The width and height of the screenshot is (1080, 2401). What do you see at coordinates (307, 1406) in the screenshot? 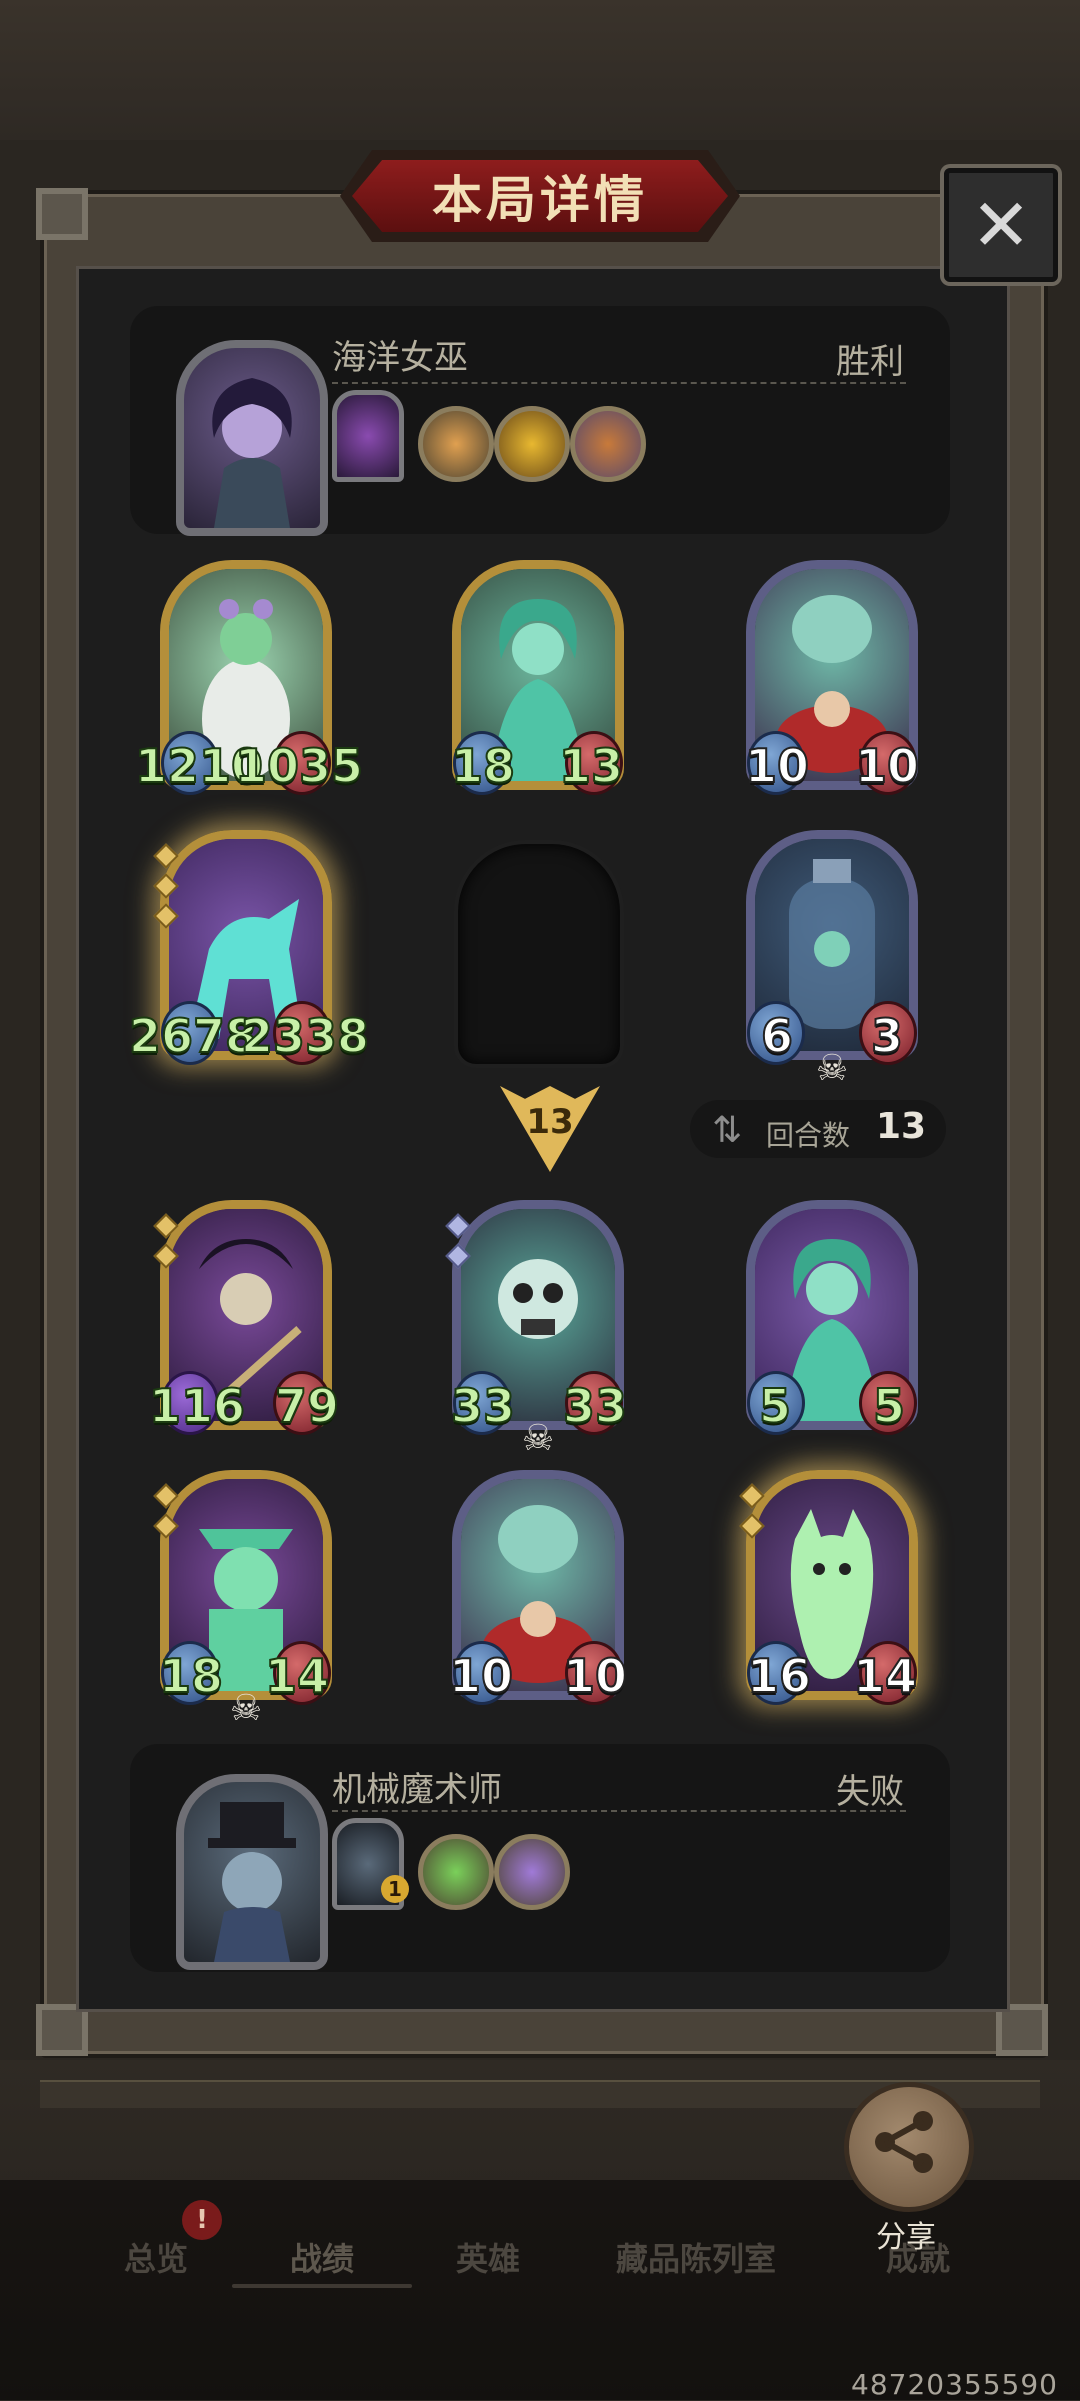
I see `health-value: 79` at bounding box center [307, 1406].